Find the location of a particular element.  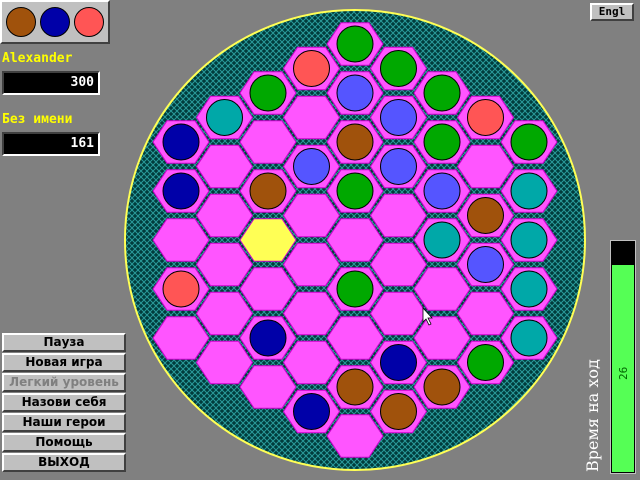

easy-level-button: Легкий уровень is located at coordinates (64, 382).